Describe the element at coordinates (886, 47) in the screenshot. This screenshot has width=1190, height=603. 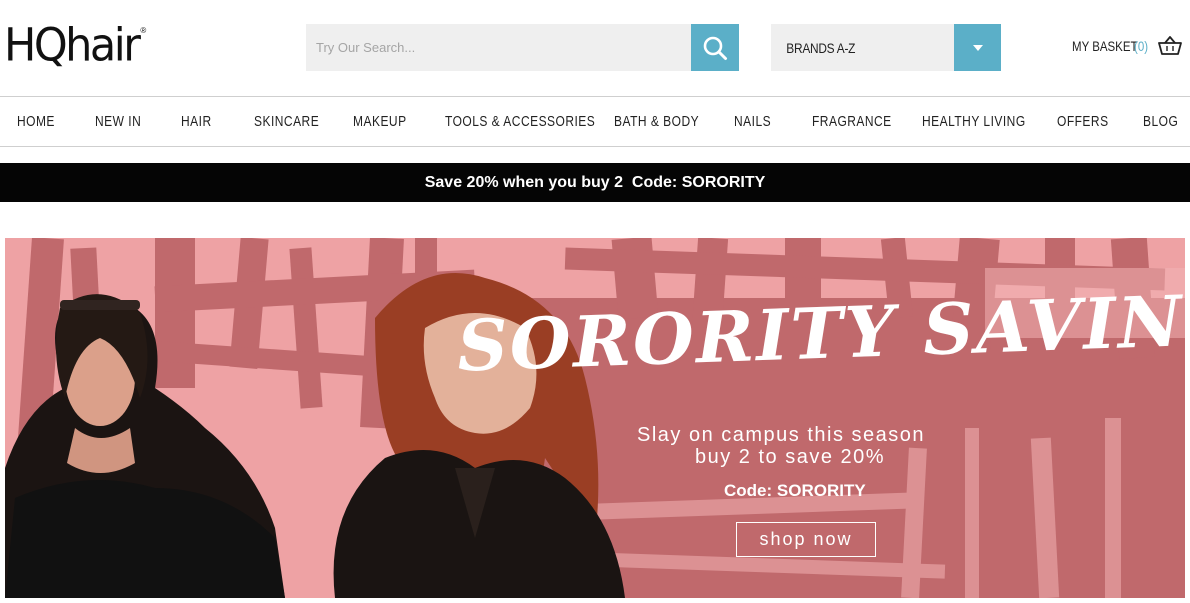
I see `brands-dropdown: BRANDS A-Z` at that location.